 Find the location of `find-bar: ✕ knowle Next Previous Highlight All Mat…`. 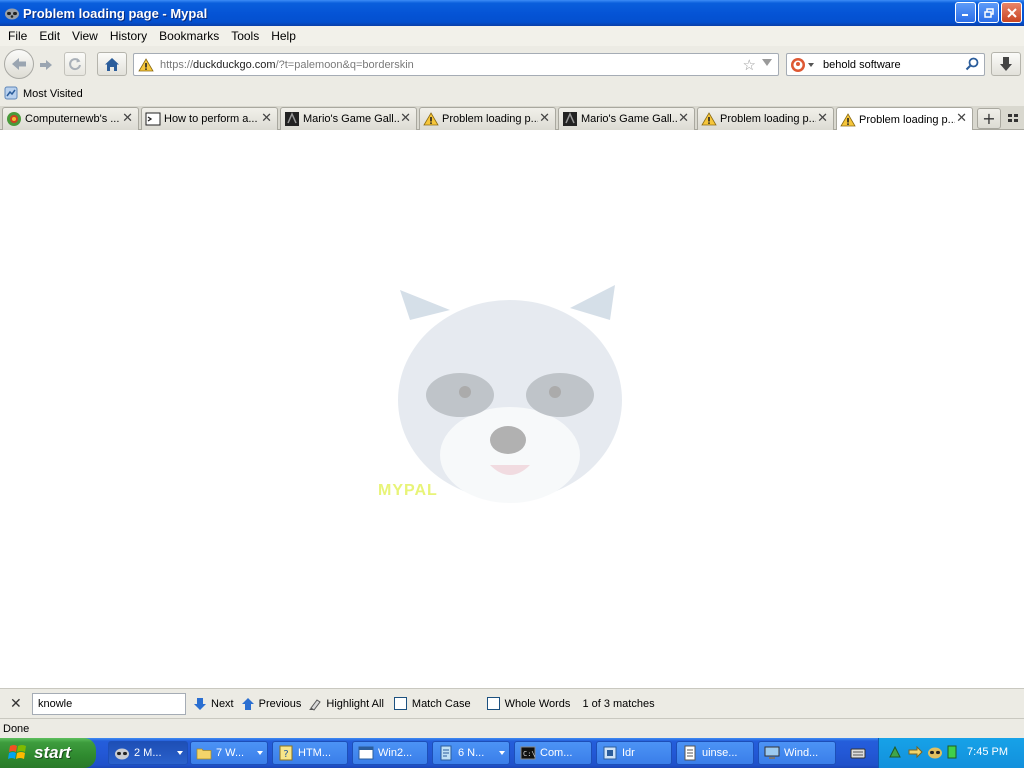

find-bar: ✕ knowle Next Previous Highlight All Mat… is located at coordinates (512, 703).